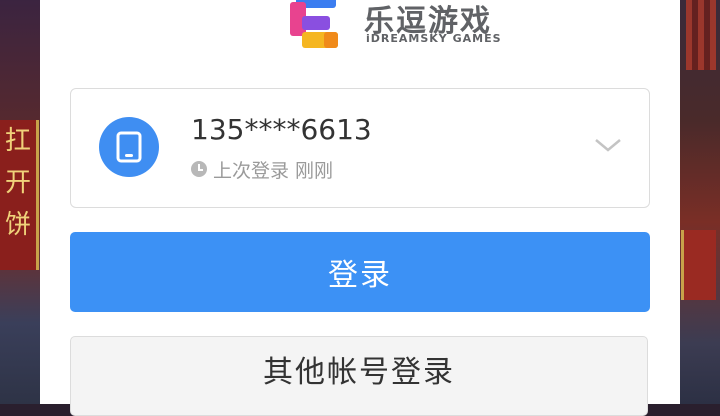  Describe the element at coordinates (281, 129) in the screenshot. I see `account-phone: 135****6613` at that location.